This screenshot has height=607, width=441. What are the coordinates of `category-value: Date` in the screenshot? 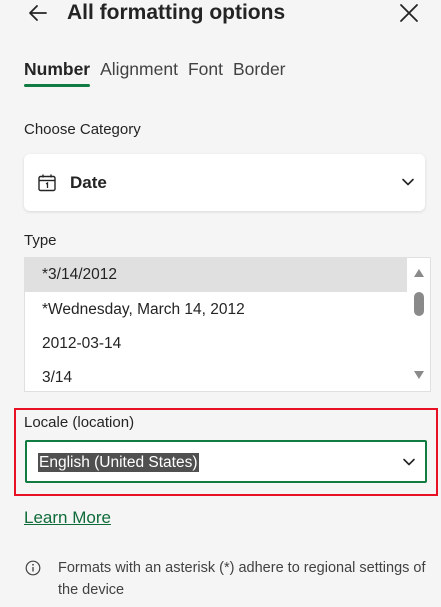 It's located at (88, 182).